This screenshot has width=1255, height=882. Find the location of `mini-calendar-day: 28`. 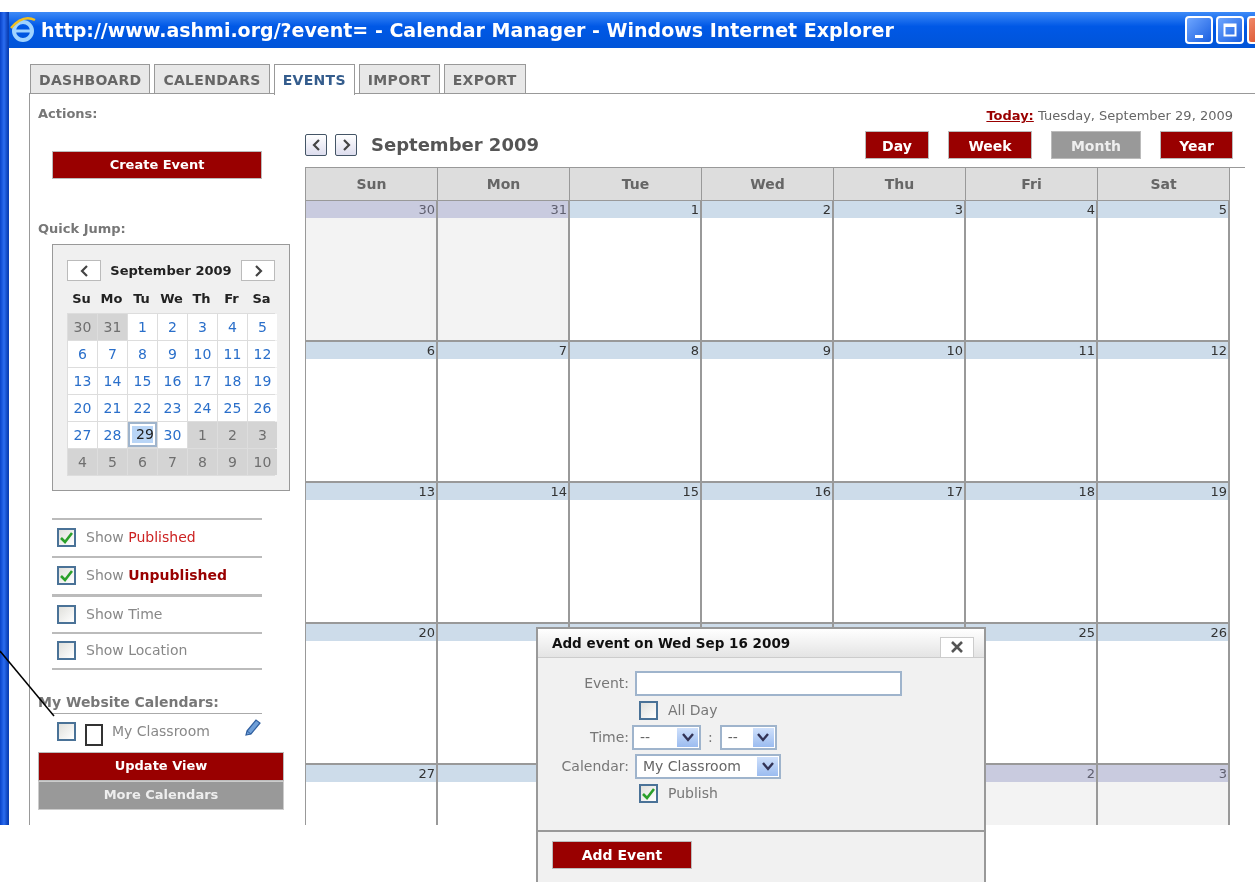

mini-calendar-day: 28 is located at coordinates (112, 434).